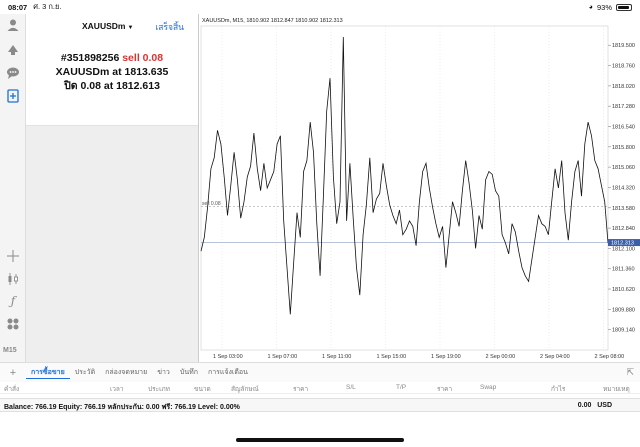 This screenshot has height=447, width=640. Describe the element at coordinates (283, 357) in the screenshot. I see `x-tick-label: 1 Sep 07:00` at that location.